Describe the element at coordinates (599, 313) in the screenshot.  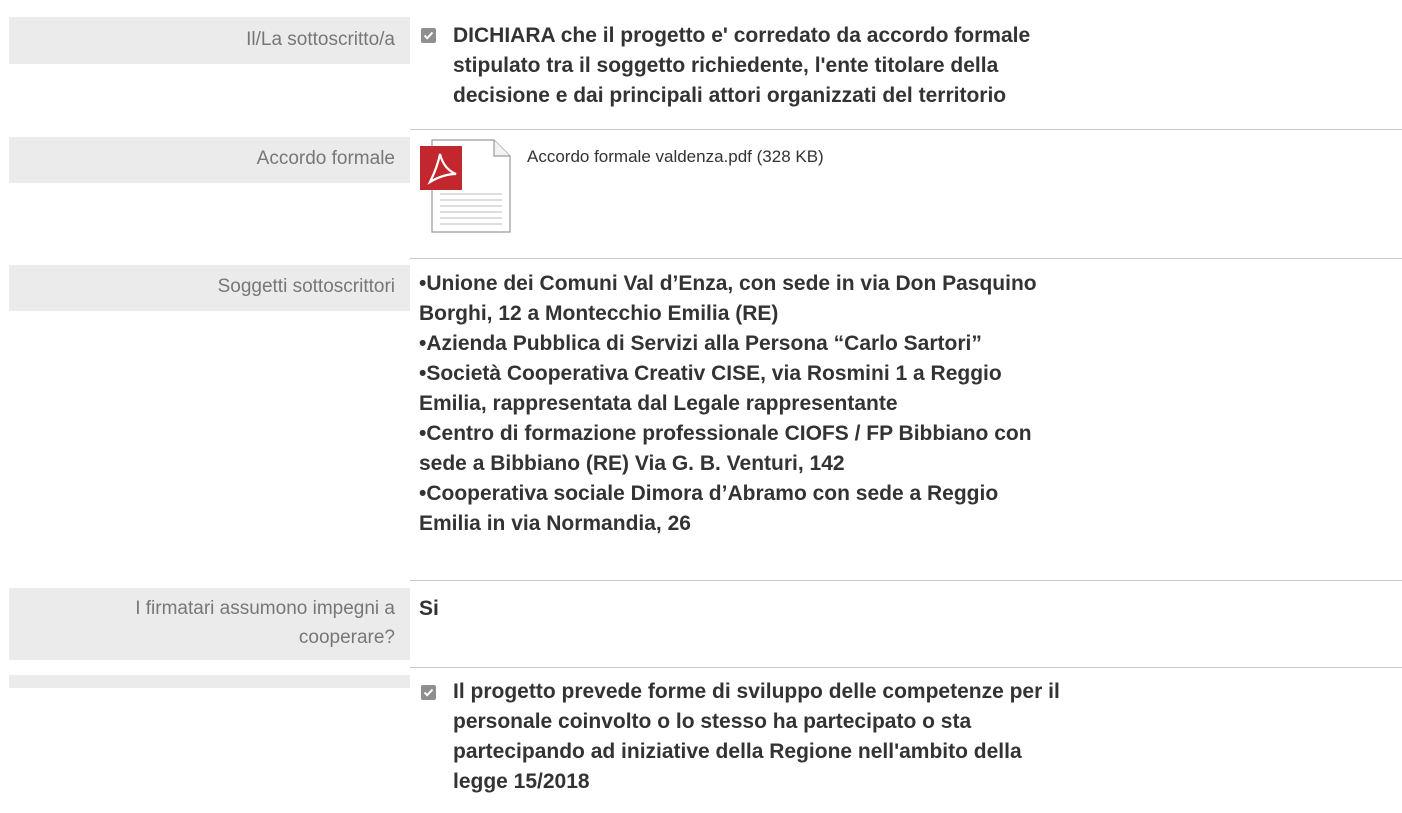
I see `list-line: Borghi, 12 a Montecchio Emilia (RE)` at that location.